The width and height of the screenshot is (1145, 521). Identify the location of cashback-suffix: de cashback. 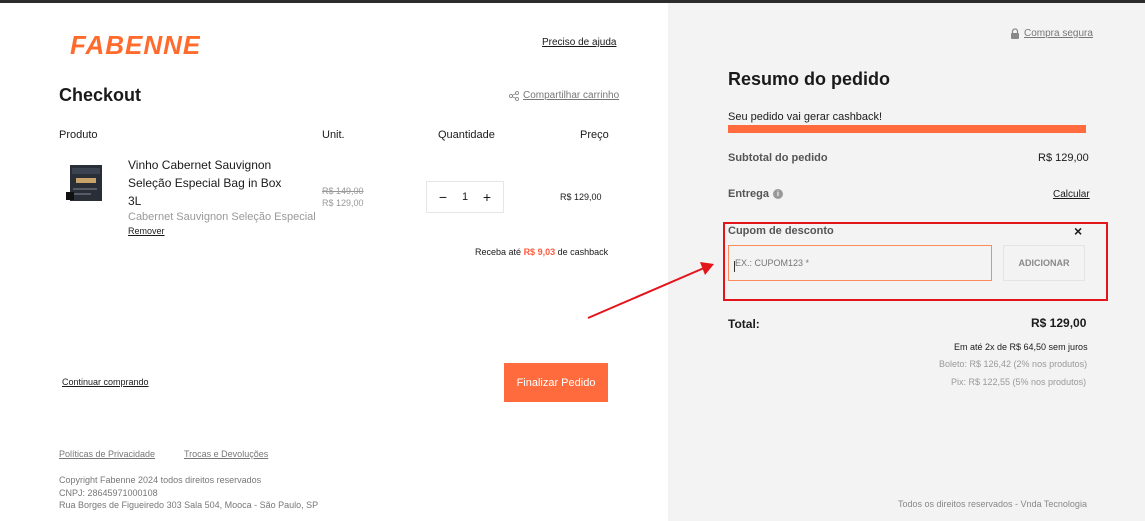
(583, 252).